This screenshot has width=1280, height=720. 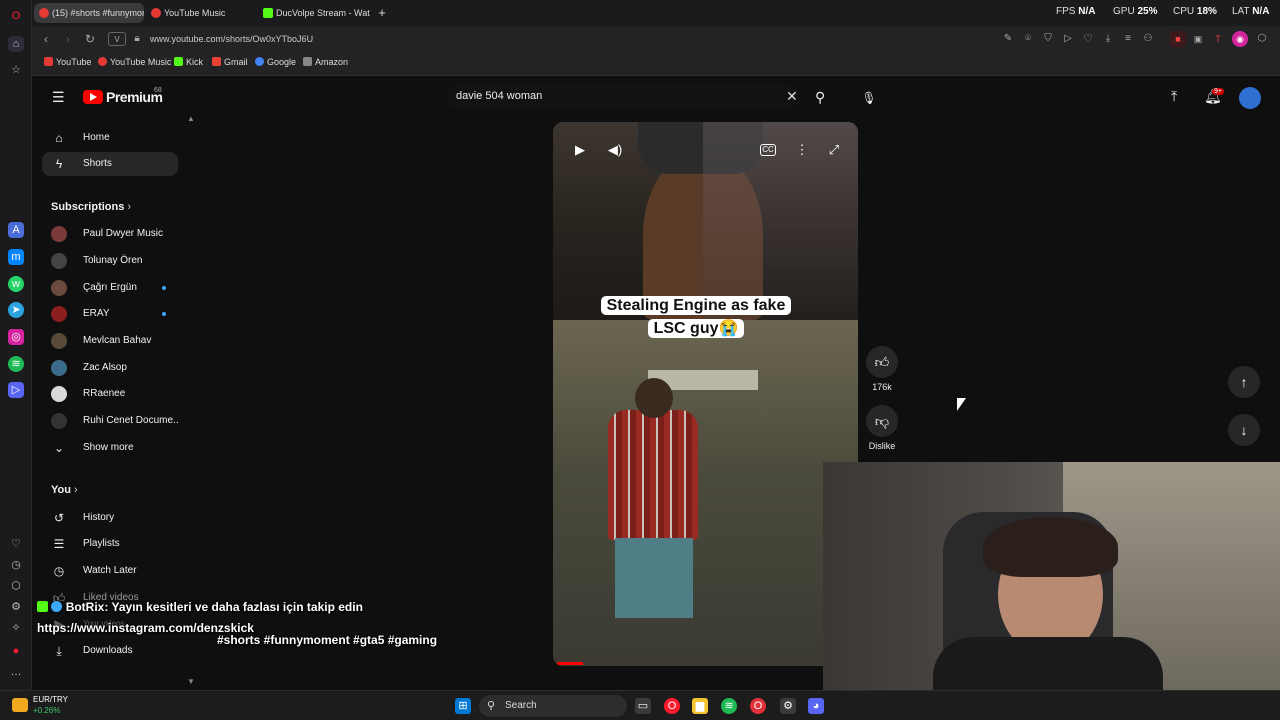 I want to click on shorts-icon: ϟ, so click(x=59, y=164).